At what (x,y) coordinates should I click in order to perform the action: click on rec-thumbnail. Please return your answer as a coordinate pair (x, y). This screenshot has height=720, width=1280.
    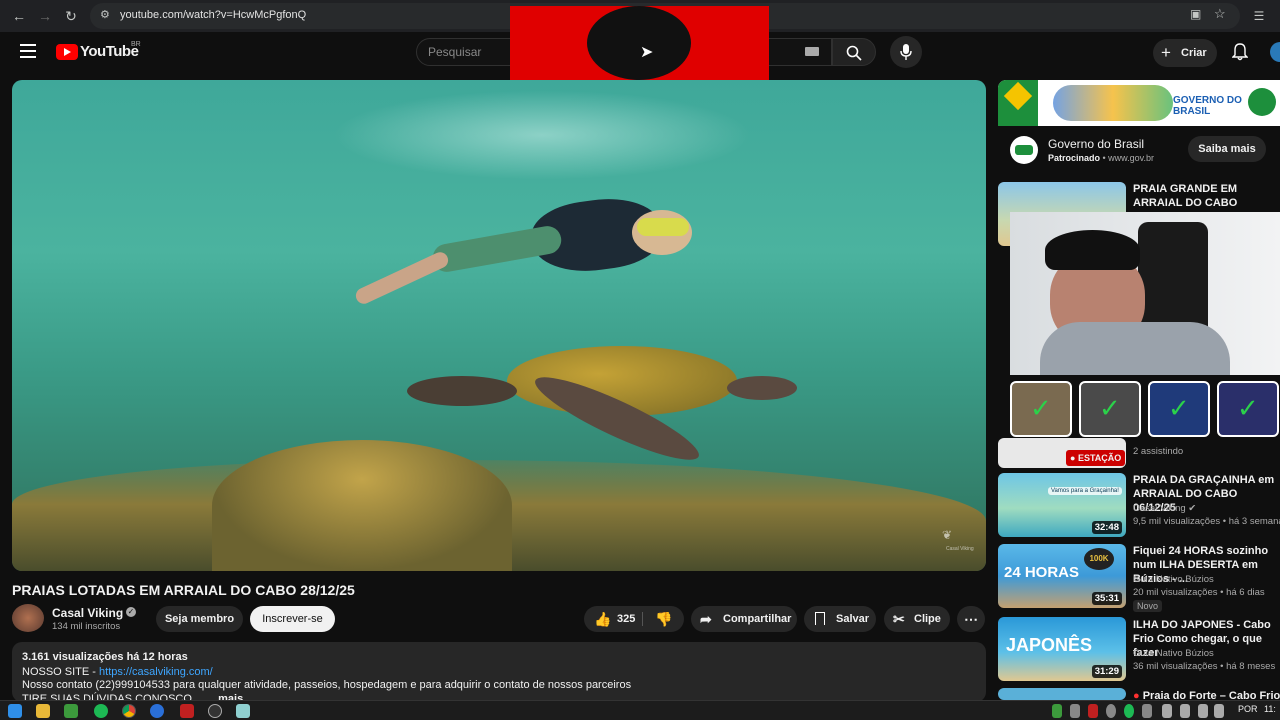
    Looking at the image, I should click on (1062, 694).